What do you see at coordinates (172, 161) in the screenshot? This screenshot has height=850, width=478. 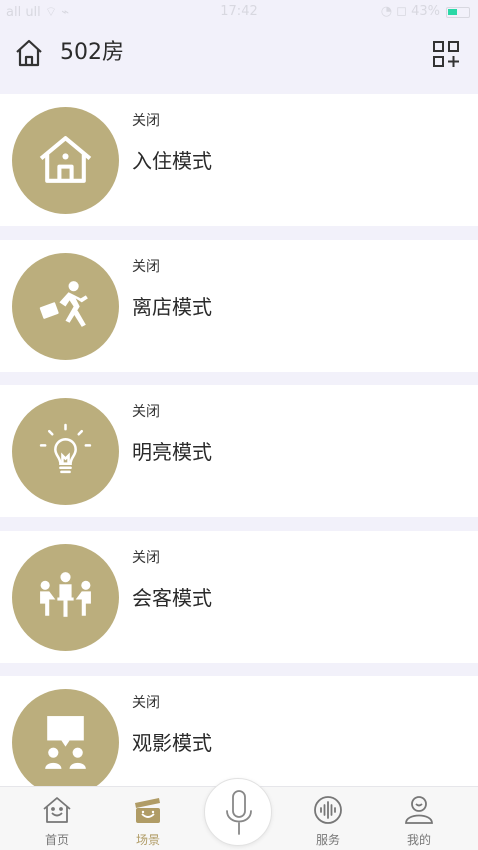 I see `scene-name: 入住模式` at bounding box center [172, 161].